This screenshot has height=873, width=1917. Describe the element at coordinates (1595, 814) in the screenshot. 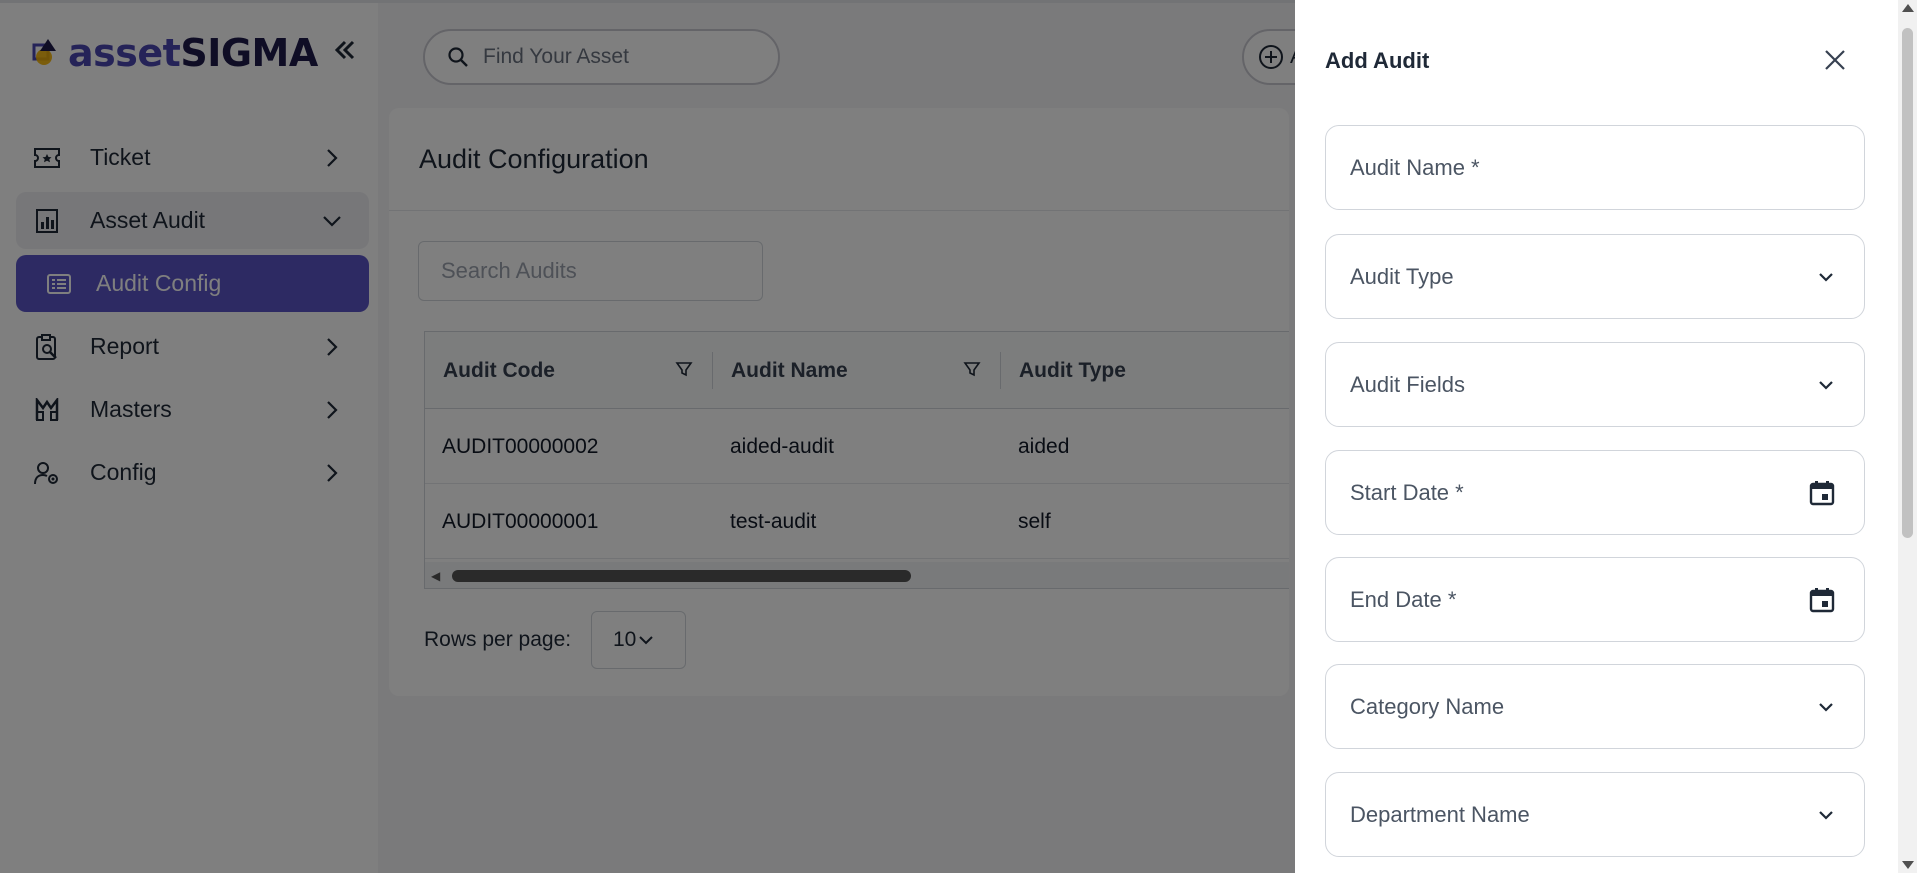

I see `department-name-select: Department Name` at that location.